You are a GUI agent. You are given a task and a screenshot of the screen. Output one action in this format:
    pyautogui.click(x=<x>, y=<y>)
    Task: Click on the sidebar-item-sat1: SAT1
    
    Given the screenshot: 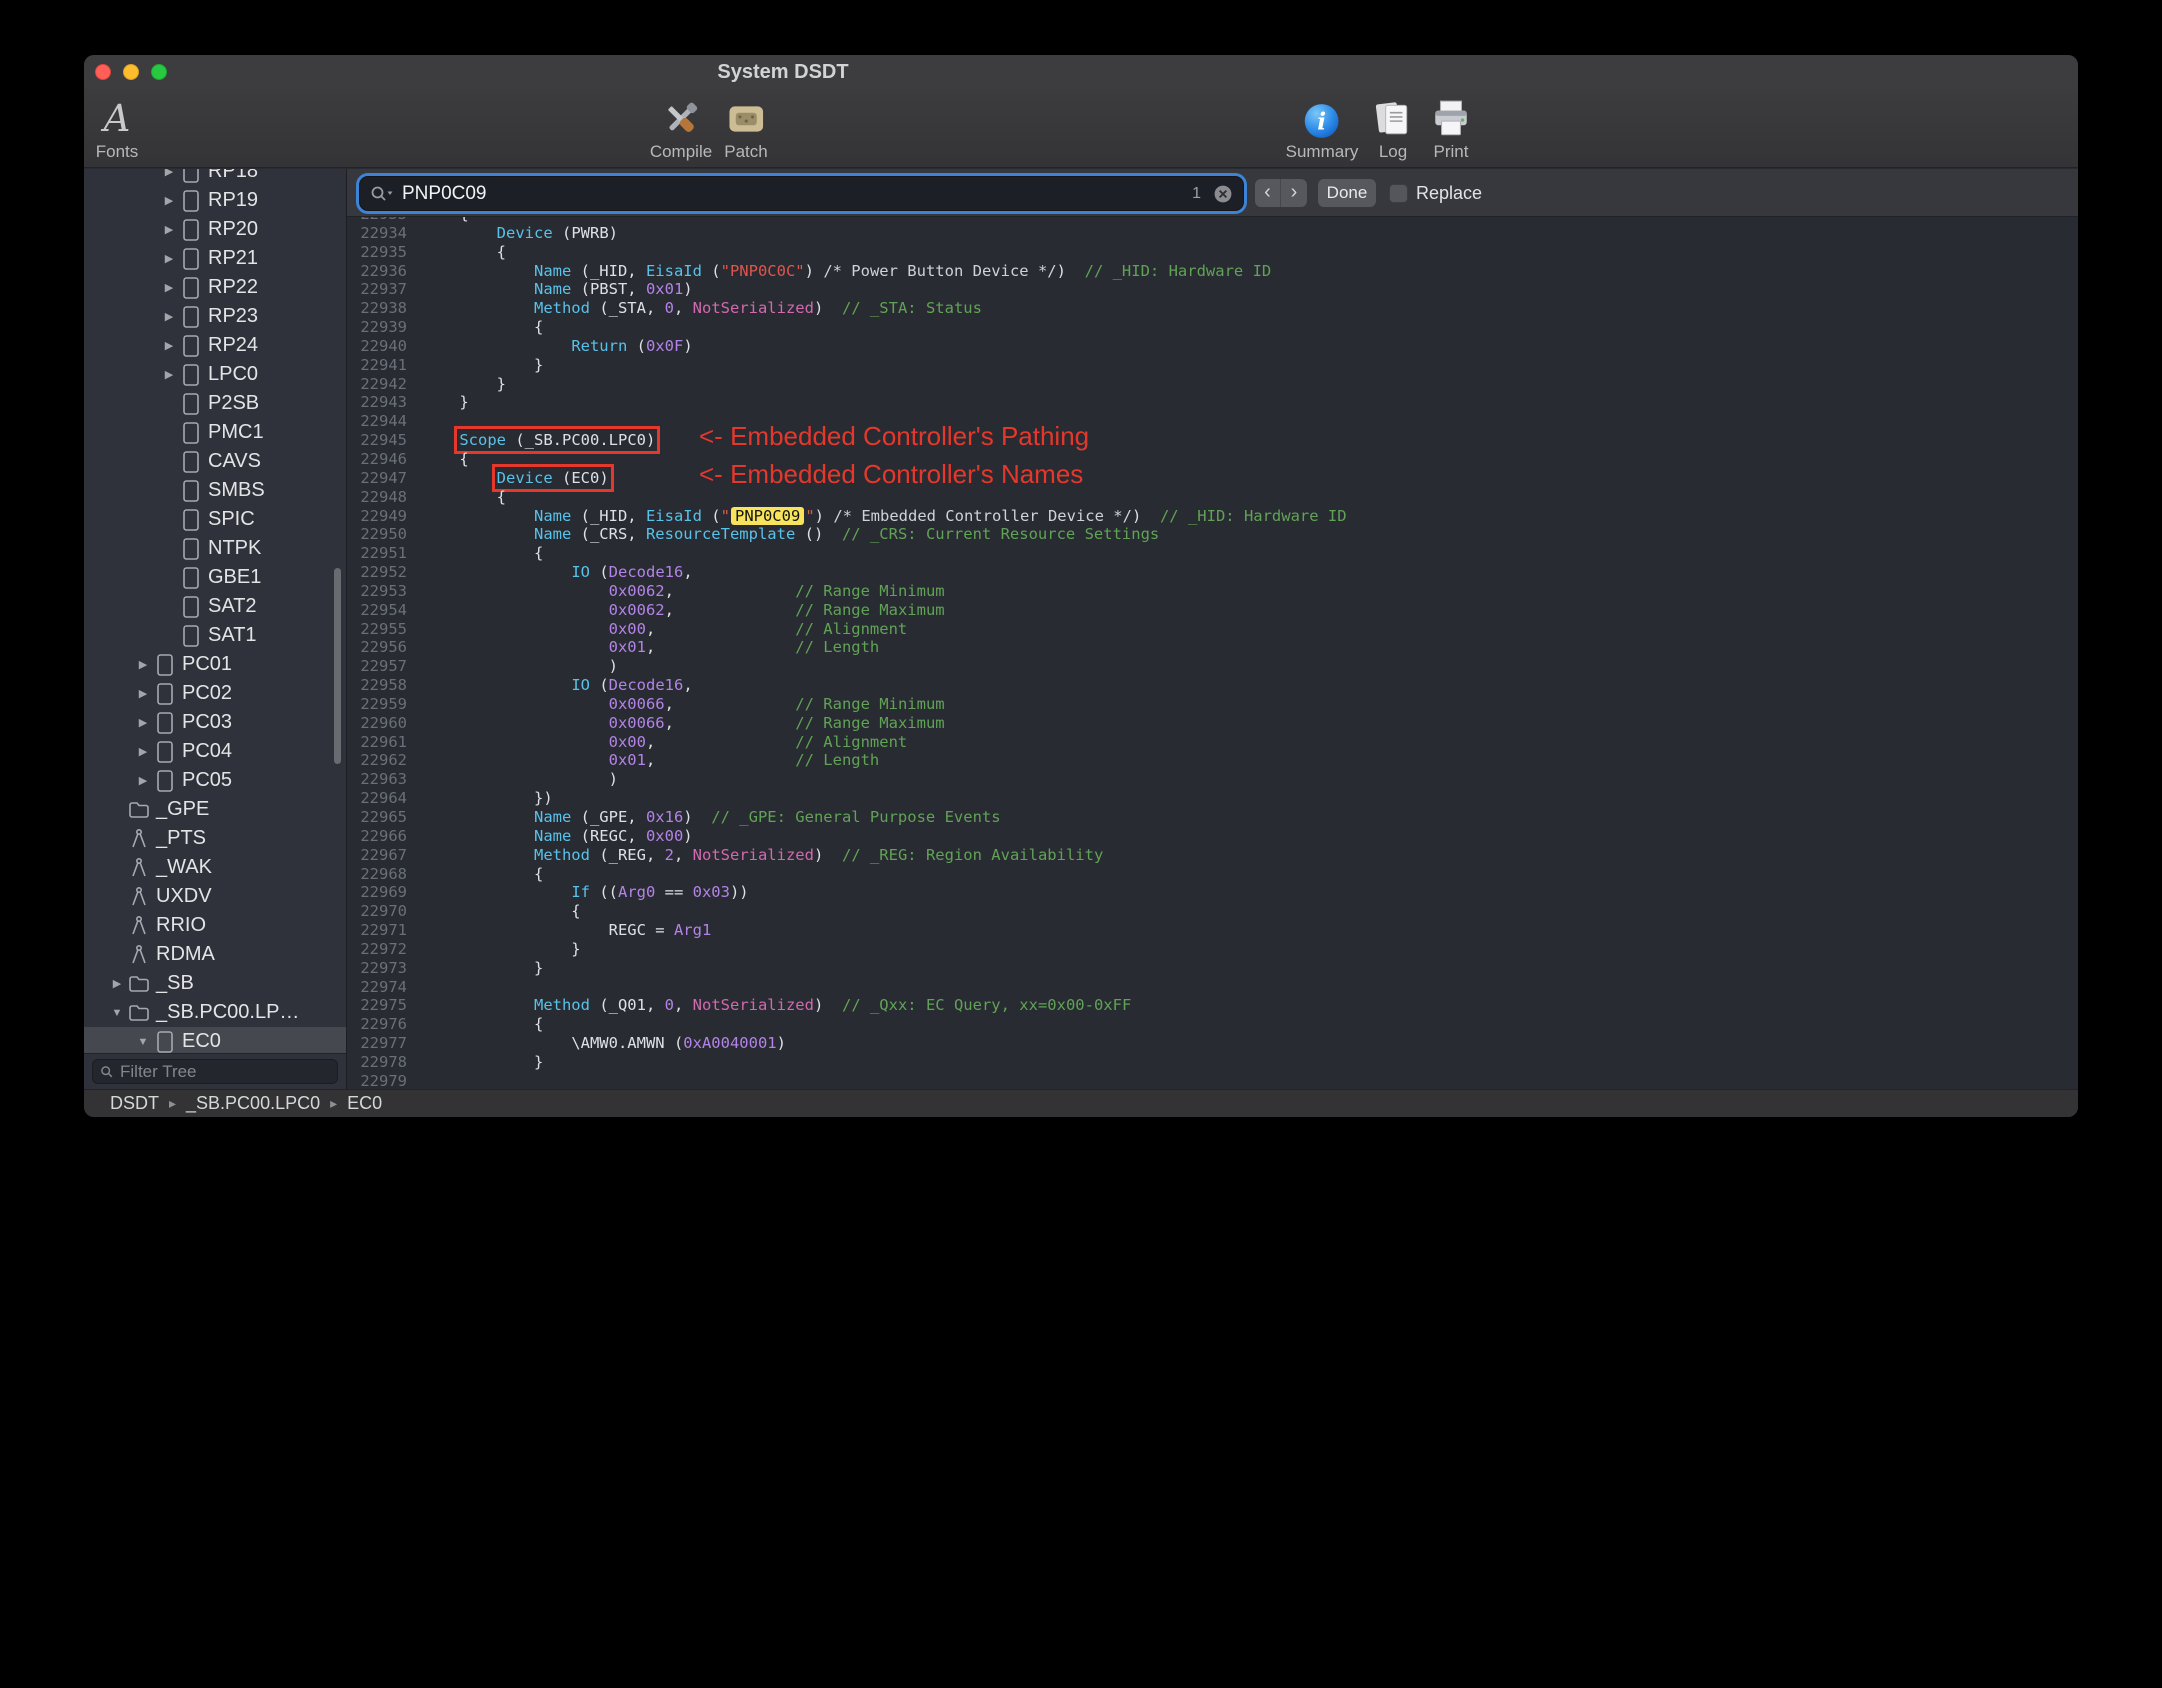 What is the action you would take?
    pyautogui.click(x=215, y=635)
    